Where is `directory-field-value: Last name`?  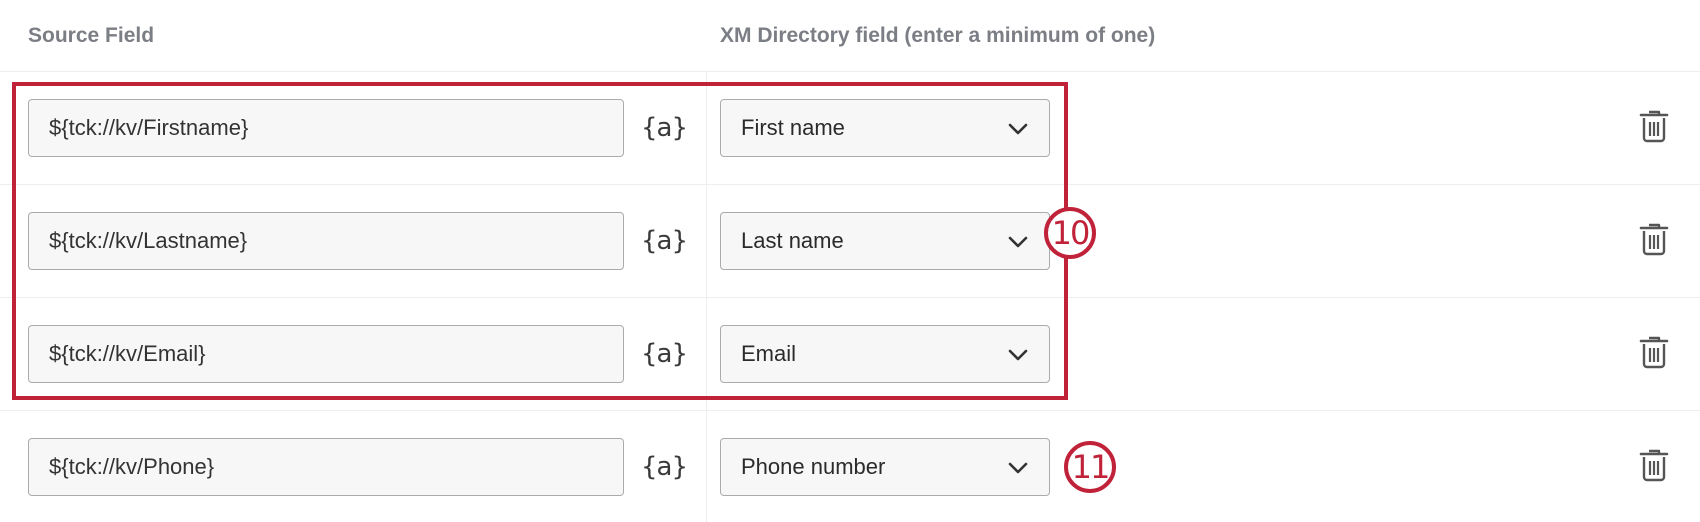 directory-field-value: Last name is located at coordinates (792, 240).